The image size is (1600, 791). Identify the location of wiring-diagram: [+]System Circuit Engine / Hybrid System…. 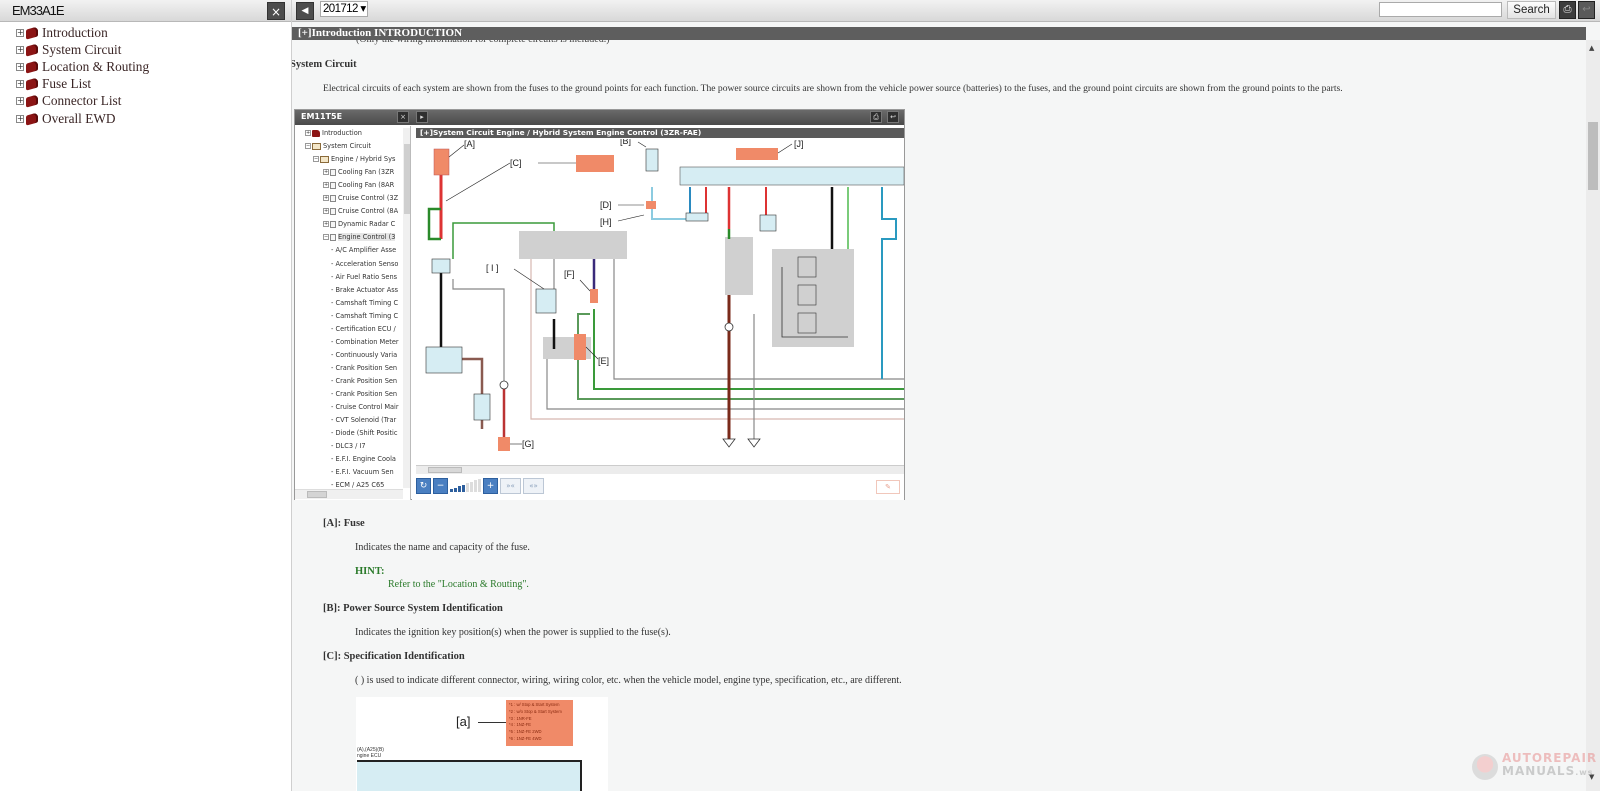
(658, 313).